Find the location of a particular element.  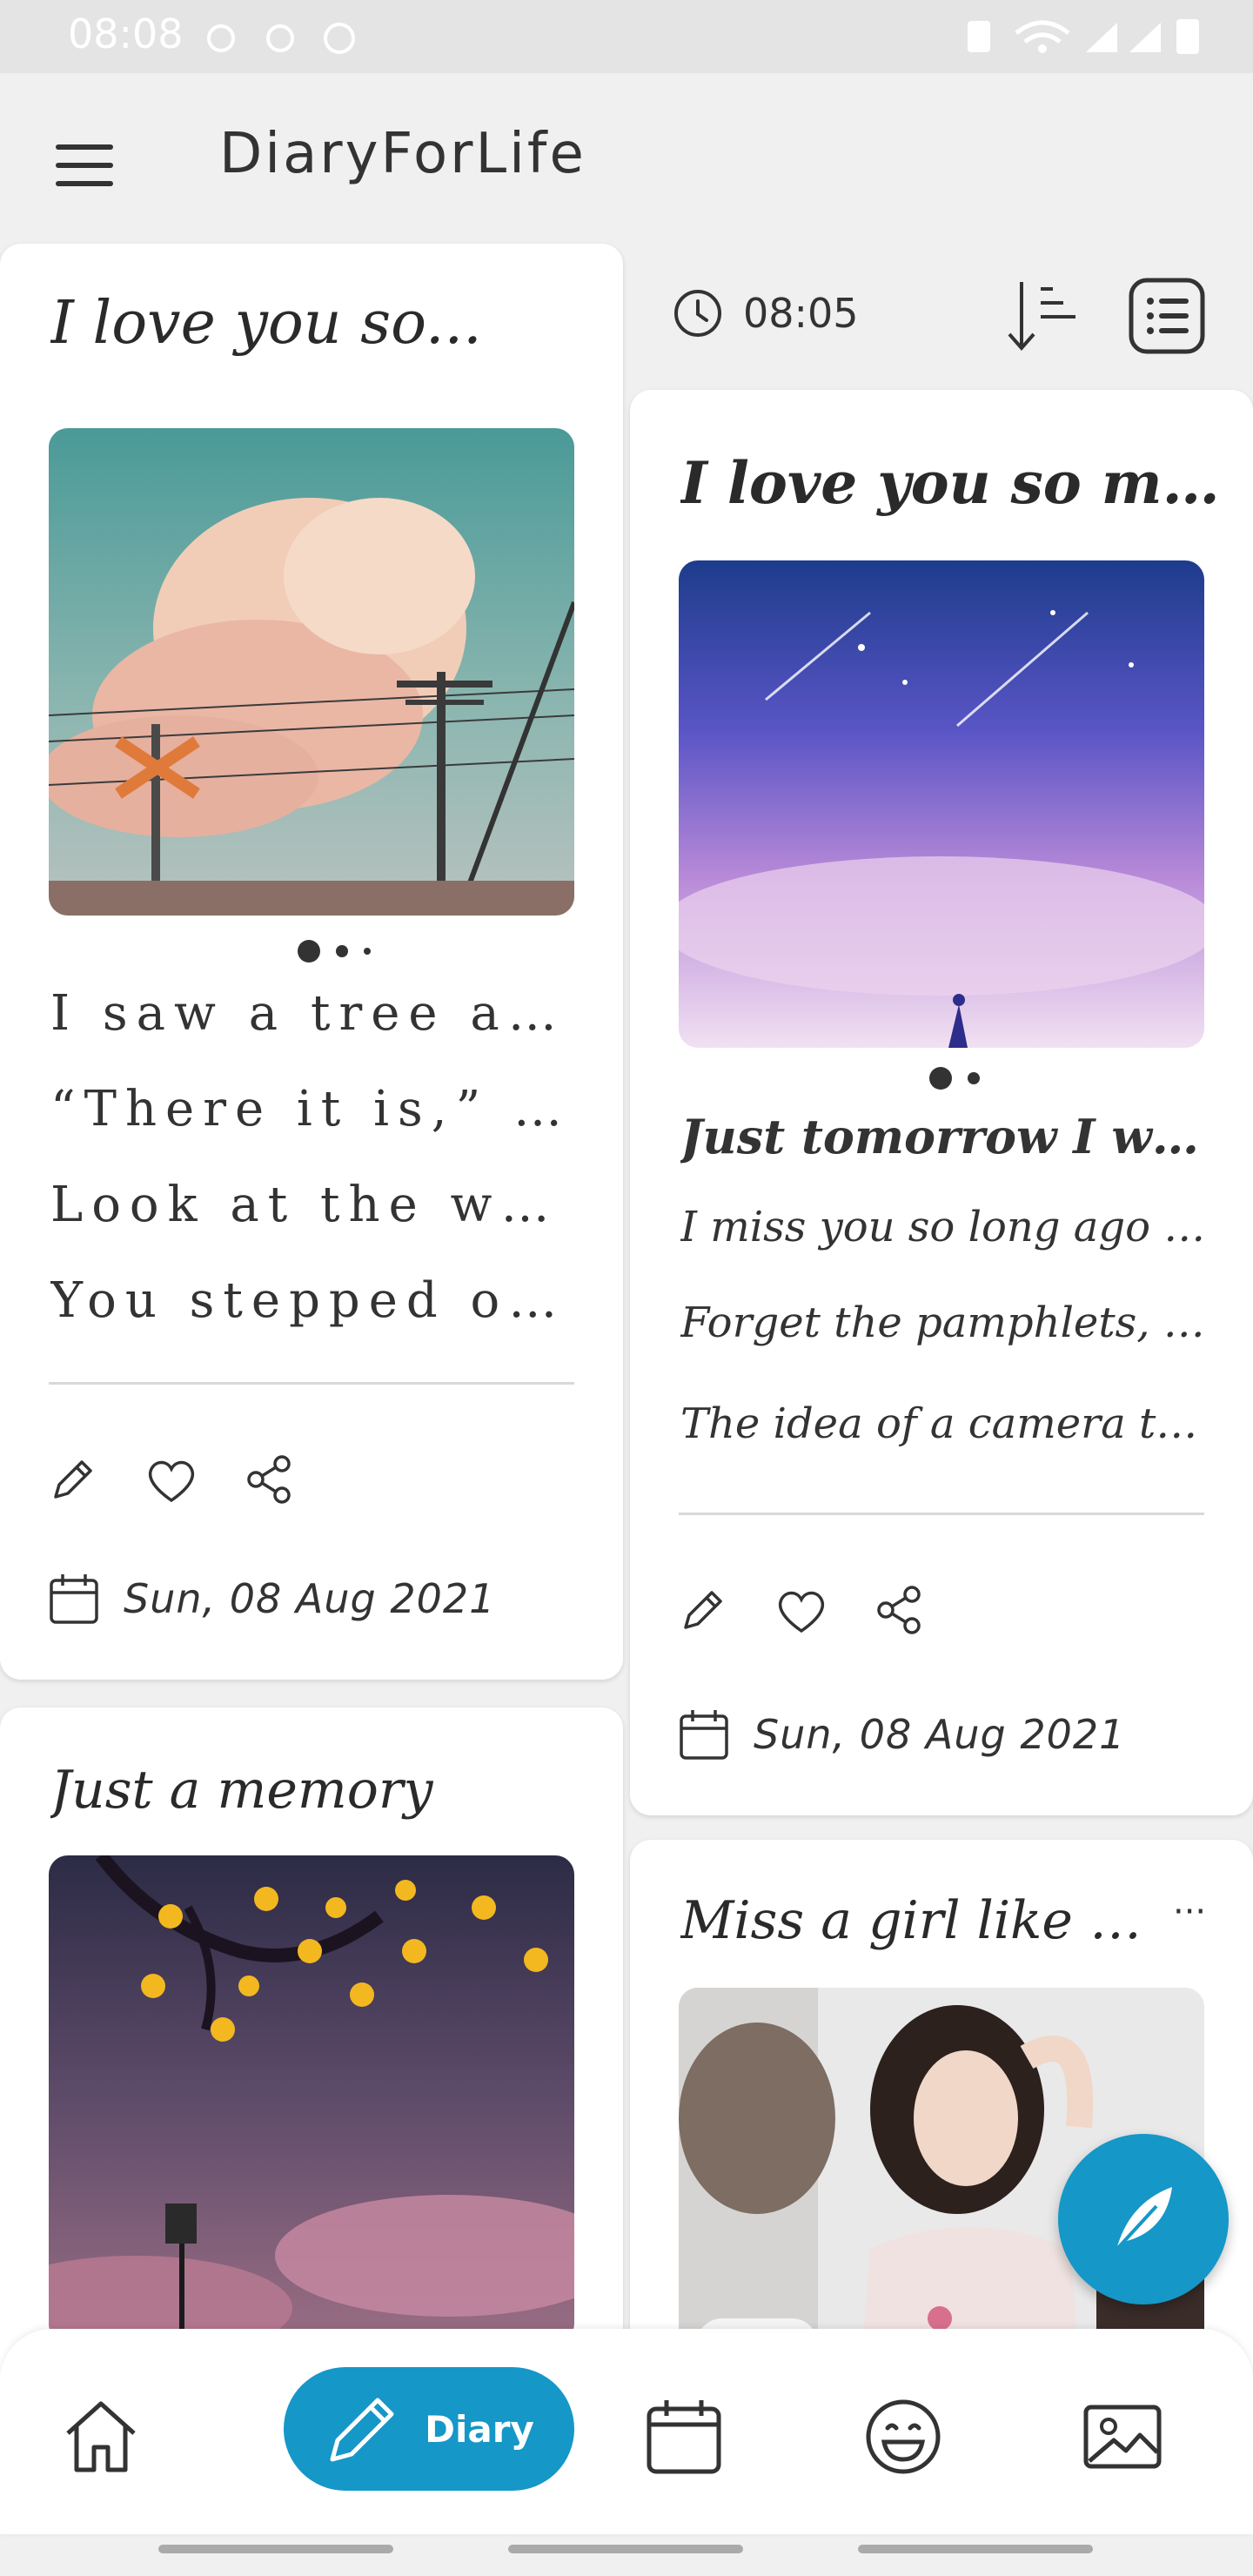

status-bar: 08:08 is located at coordinates (626, 37).